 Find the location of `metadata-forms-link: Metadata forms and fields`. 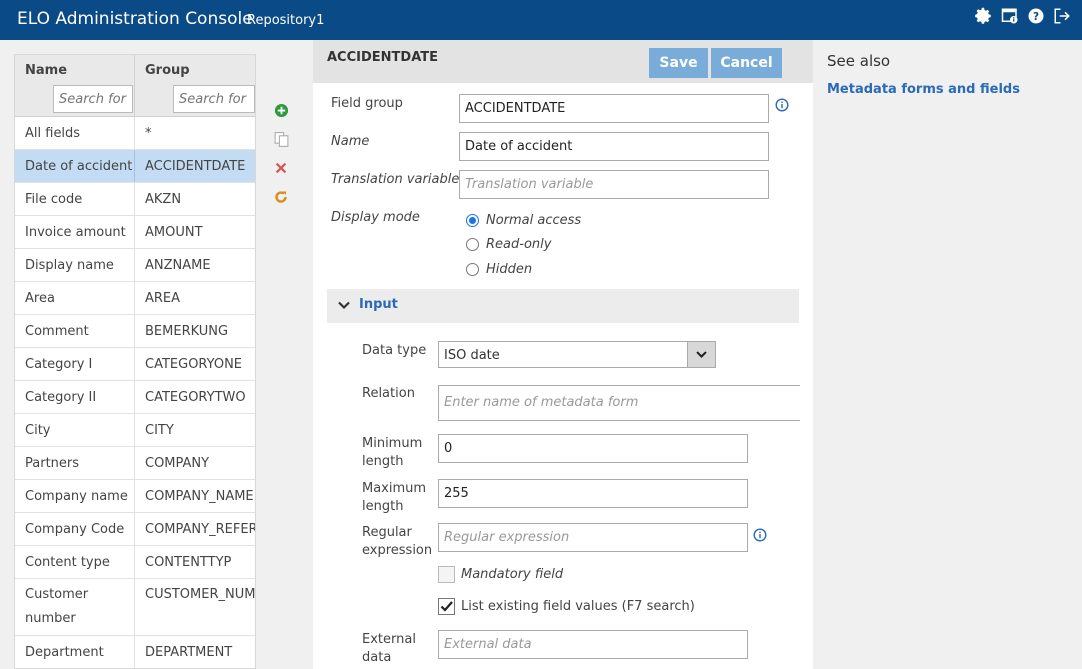

metadata-forms-link: Metadata forms and fields is located at coordinates (923, 89).